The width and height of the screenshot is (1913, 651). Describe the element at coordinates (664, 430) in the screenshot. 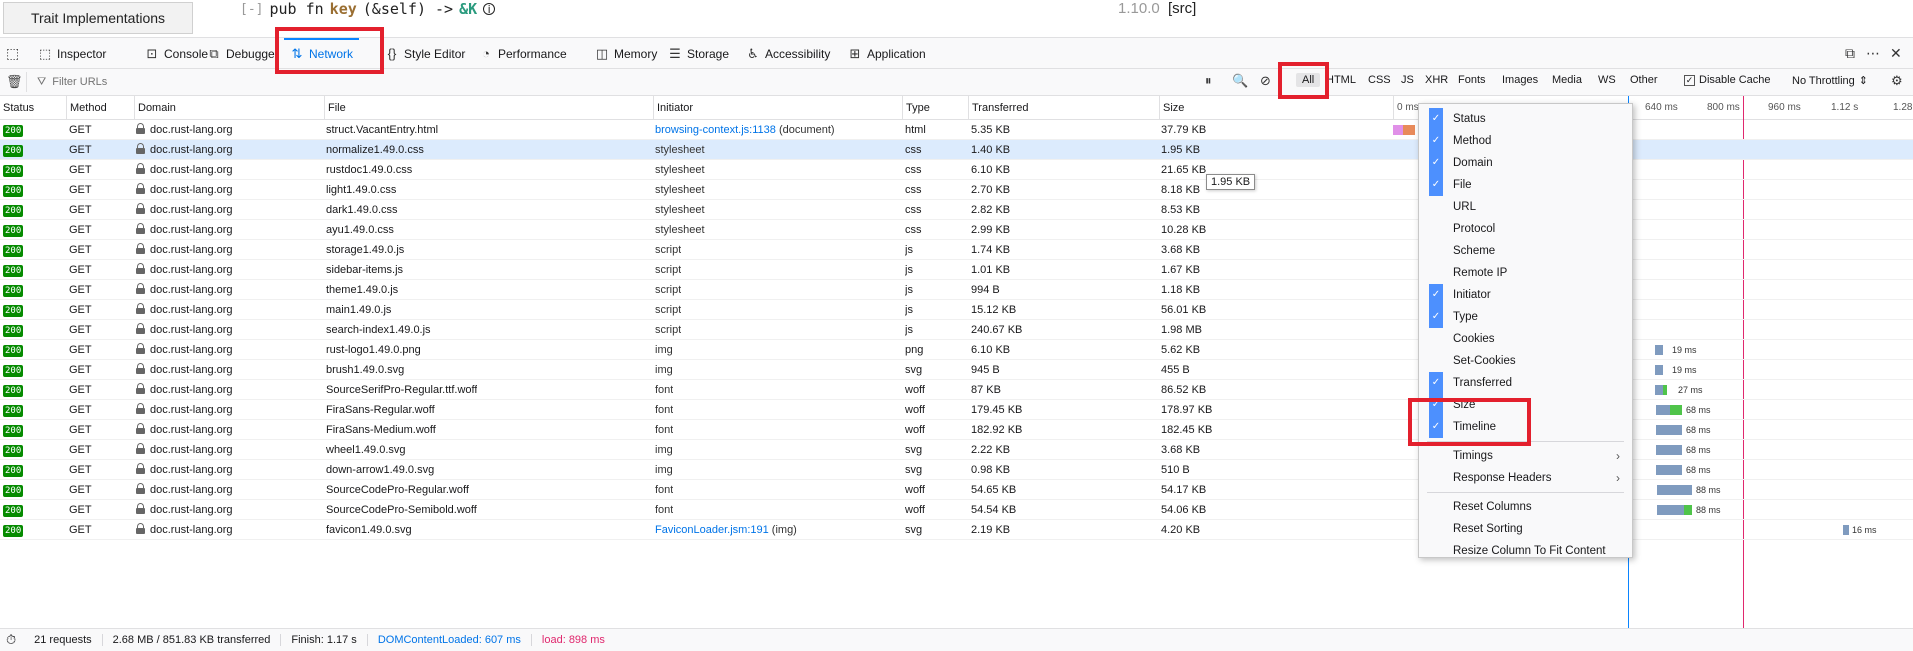

I see `initiator-text: font` at that location.